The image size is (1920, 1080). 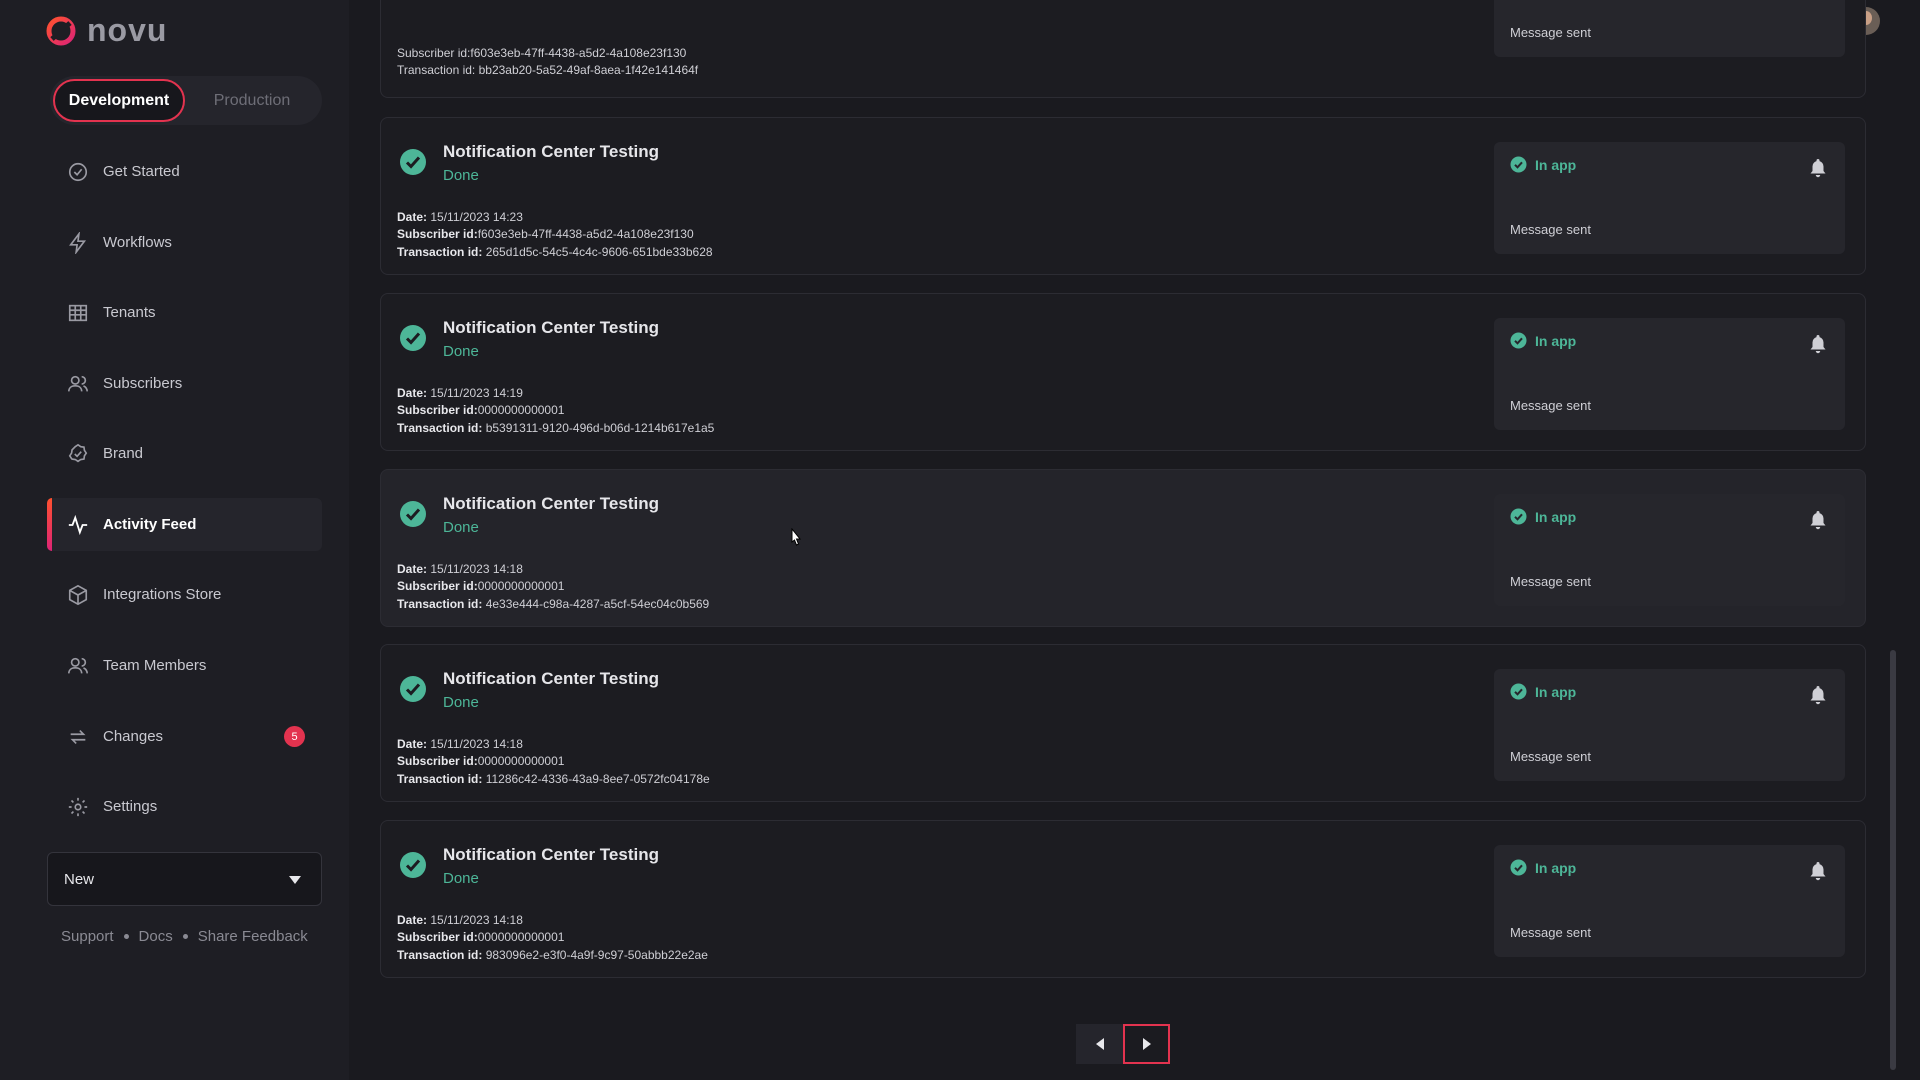 What do you see at coordinates (1893, 860) in the screenshot?
I see `scrollbar` at bounding box center [1893, 860].